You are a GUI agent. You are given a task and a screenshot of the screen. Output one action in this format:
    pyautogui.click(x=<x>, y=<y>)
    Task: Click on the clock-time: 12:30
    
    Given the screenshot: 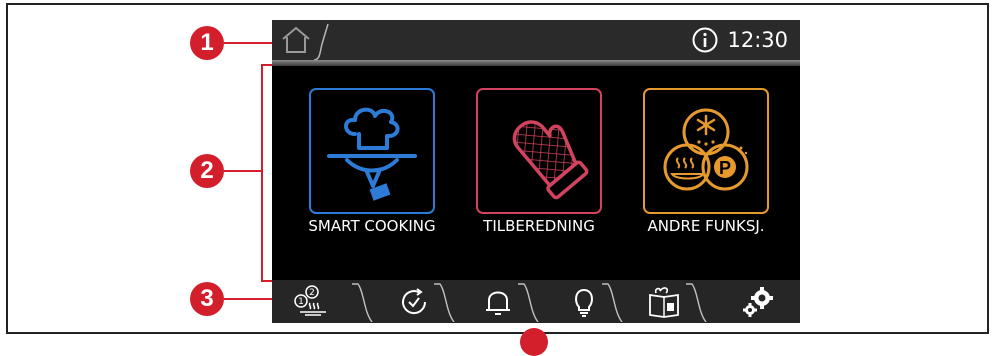 What is the action you would take?
    pyautogui.click(x=757, y=40)
    